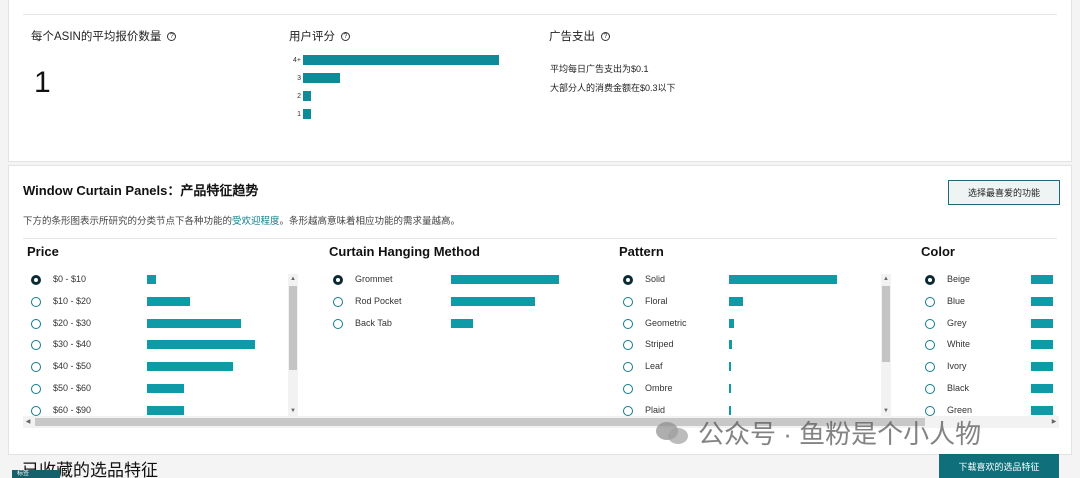 This screenshot has width=1080, height=478. I want to click on option-label: $20 - $30, so click(72, 322).